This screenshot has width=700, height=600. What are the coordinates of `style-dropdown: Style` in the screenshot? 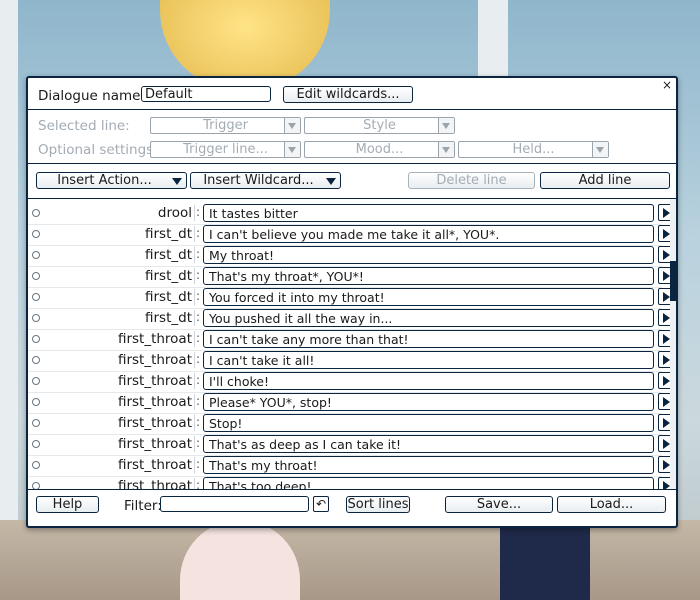 It's located at (379, 125).